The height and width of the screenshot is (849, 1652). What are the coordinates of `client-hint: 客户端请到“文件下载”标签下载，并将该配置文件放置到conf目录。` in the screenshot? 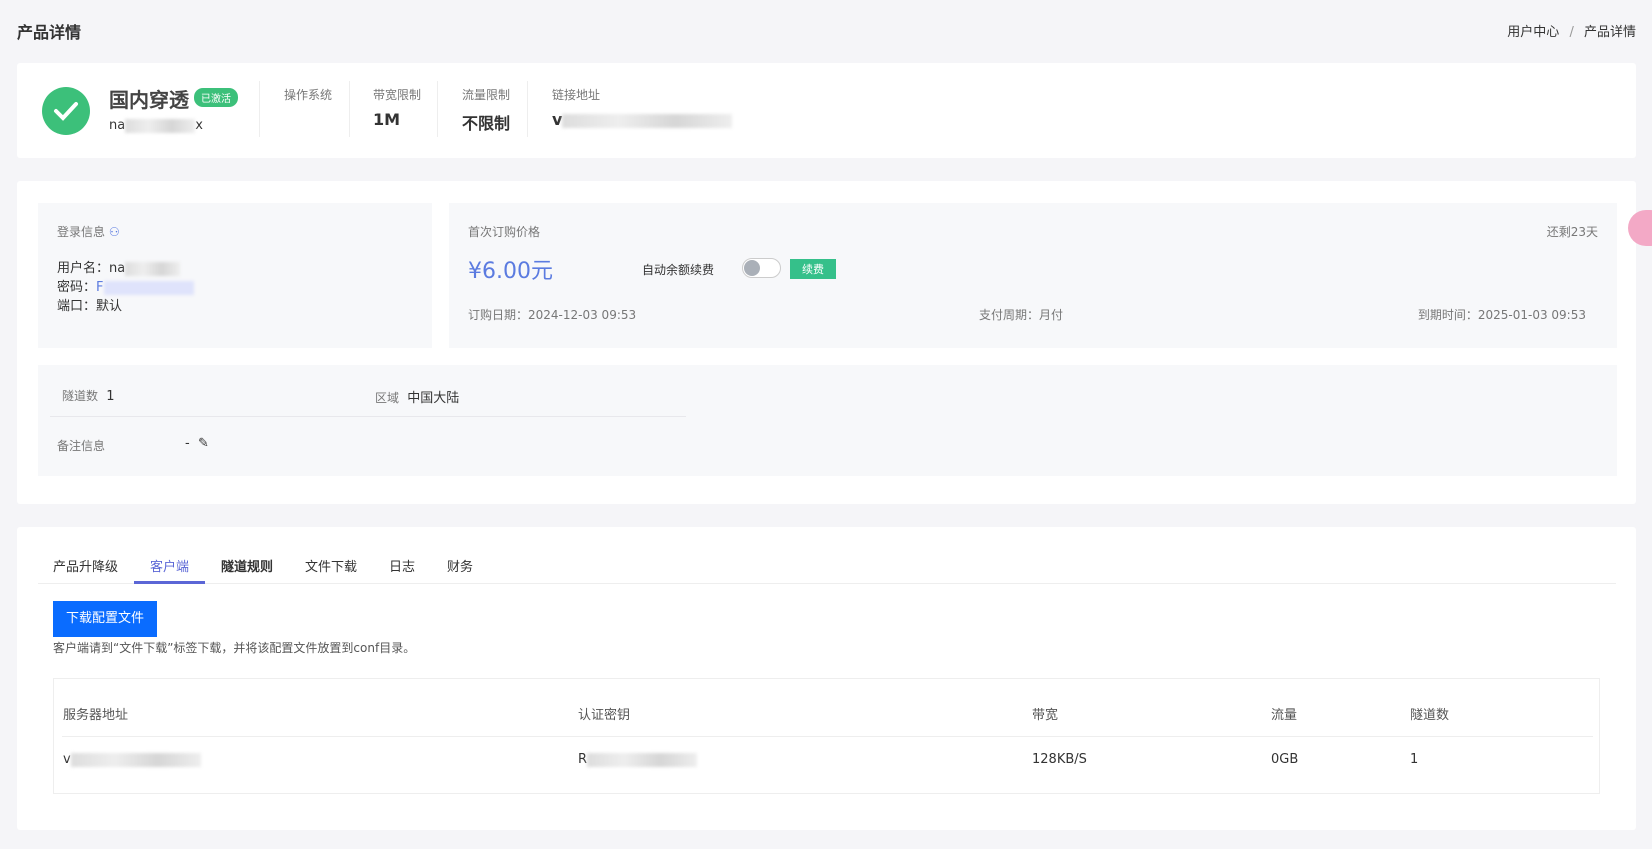 It's located at (234, 648).